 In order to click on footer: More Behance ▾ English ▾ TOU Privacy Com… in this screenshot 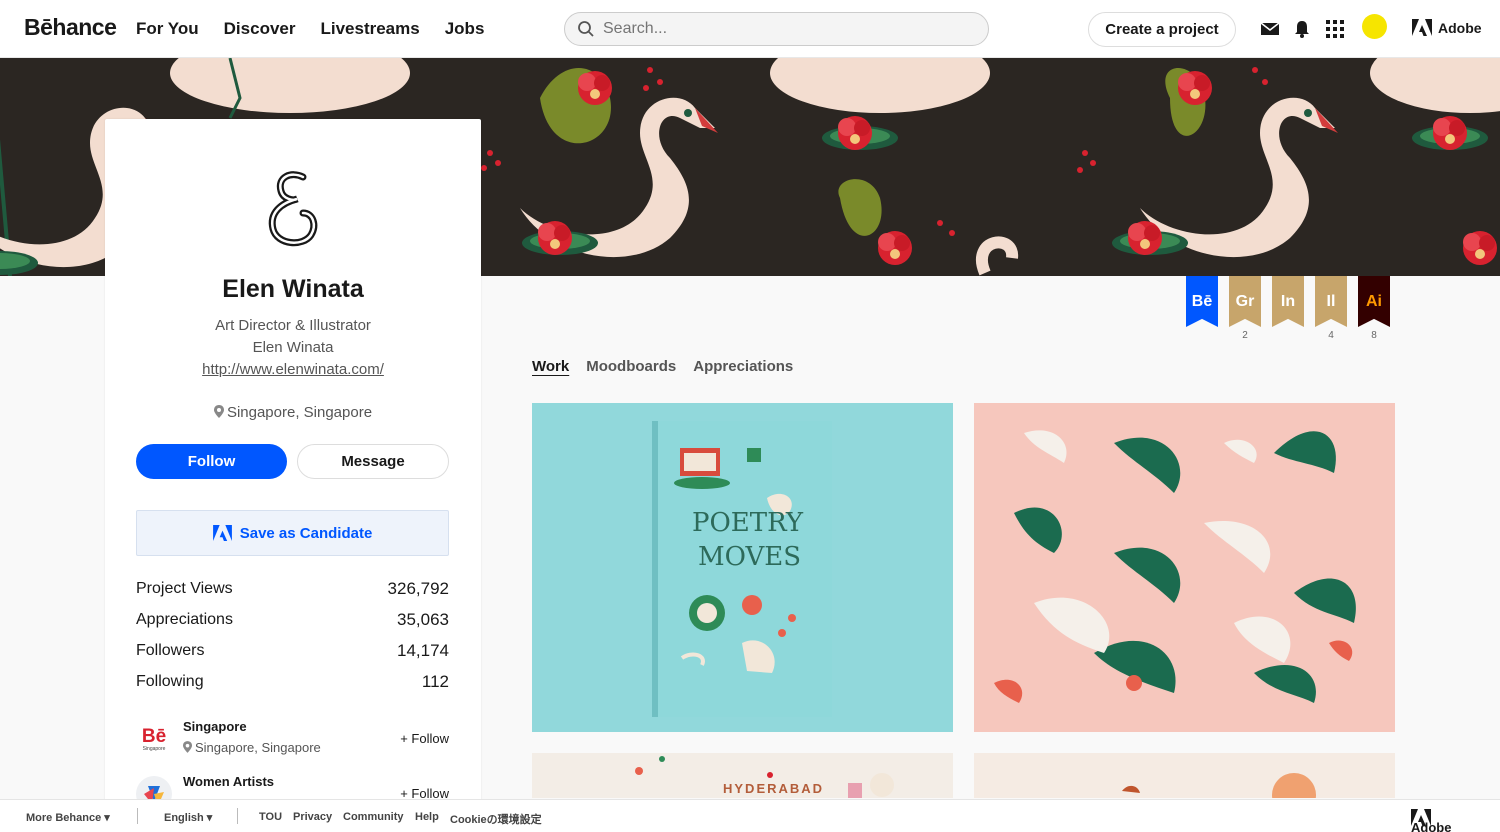, I will do `click(750, 815)`.